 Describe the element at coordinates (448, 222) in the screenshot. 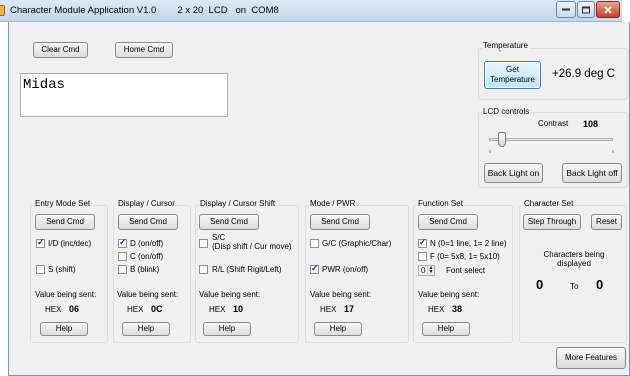

I see `function-set-send-button: Send Cmd` at that location.